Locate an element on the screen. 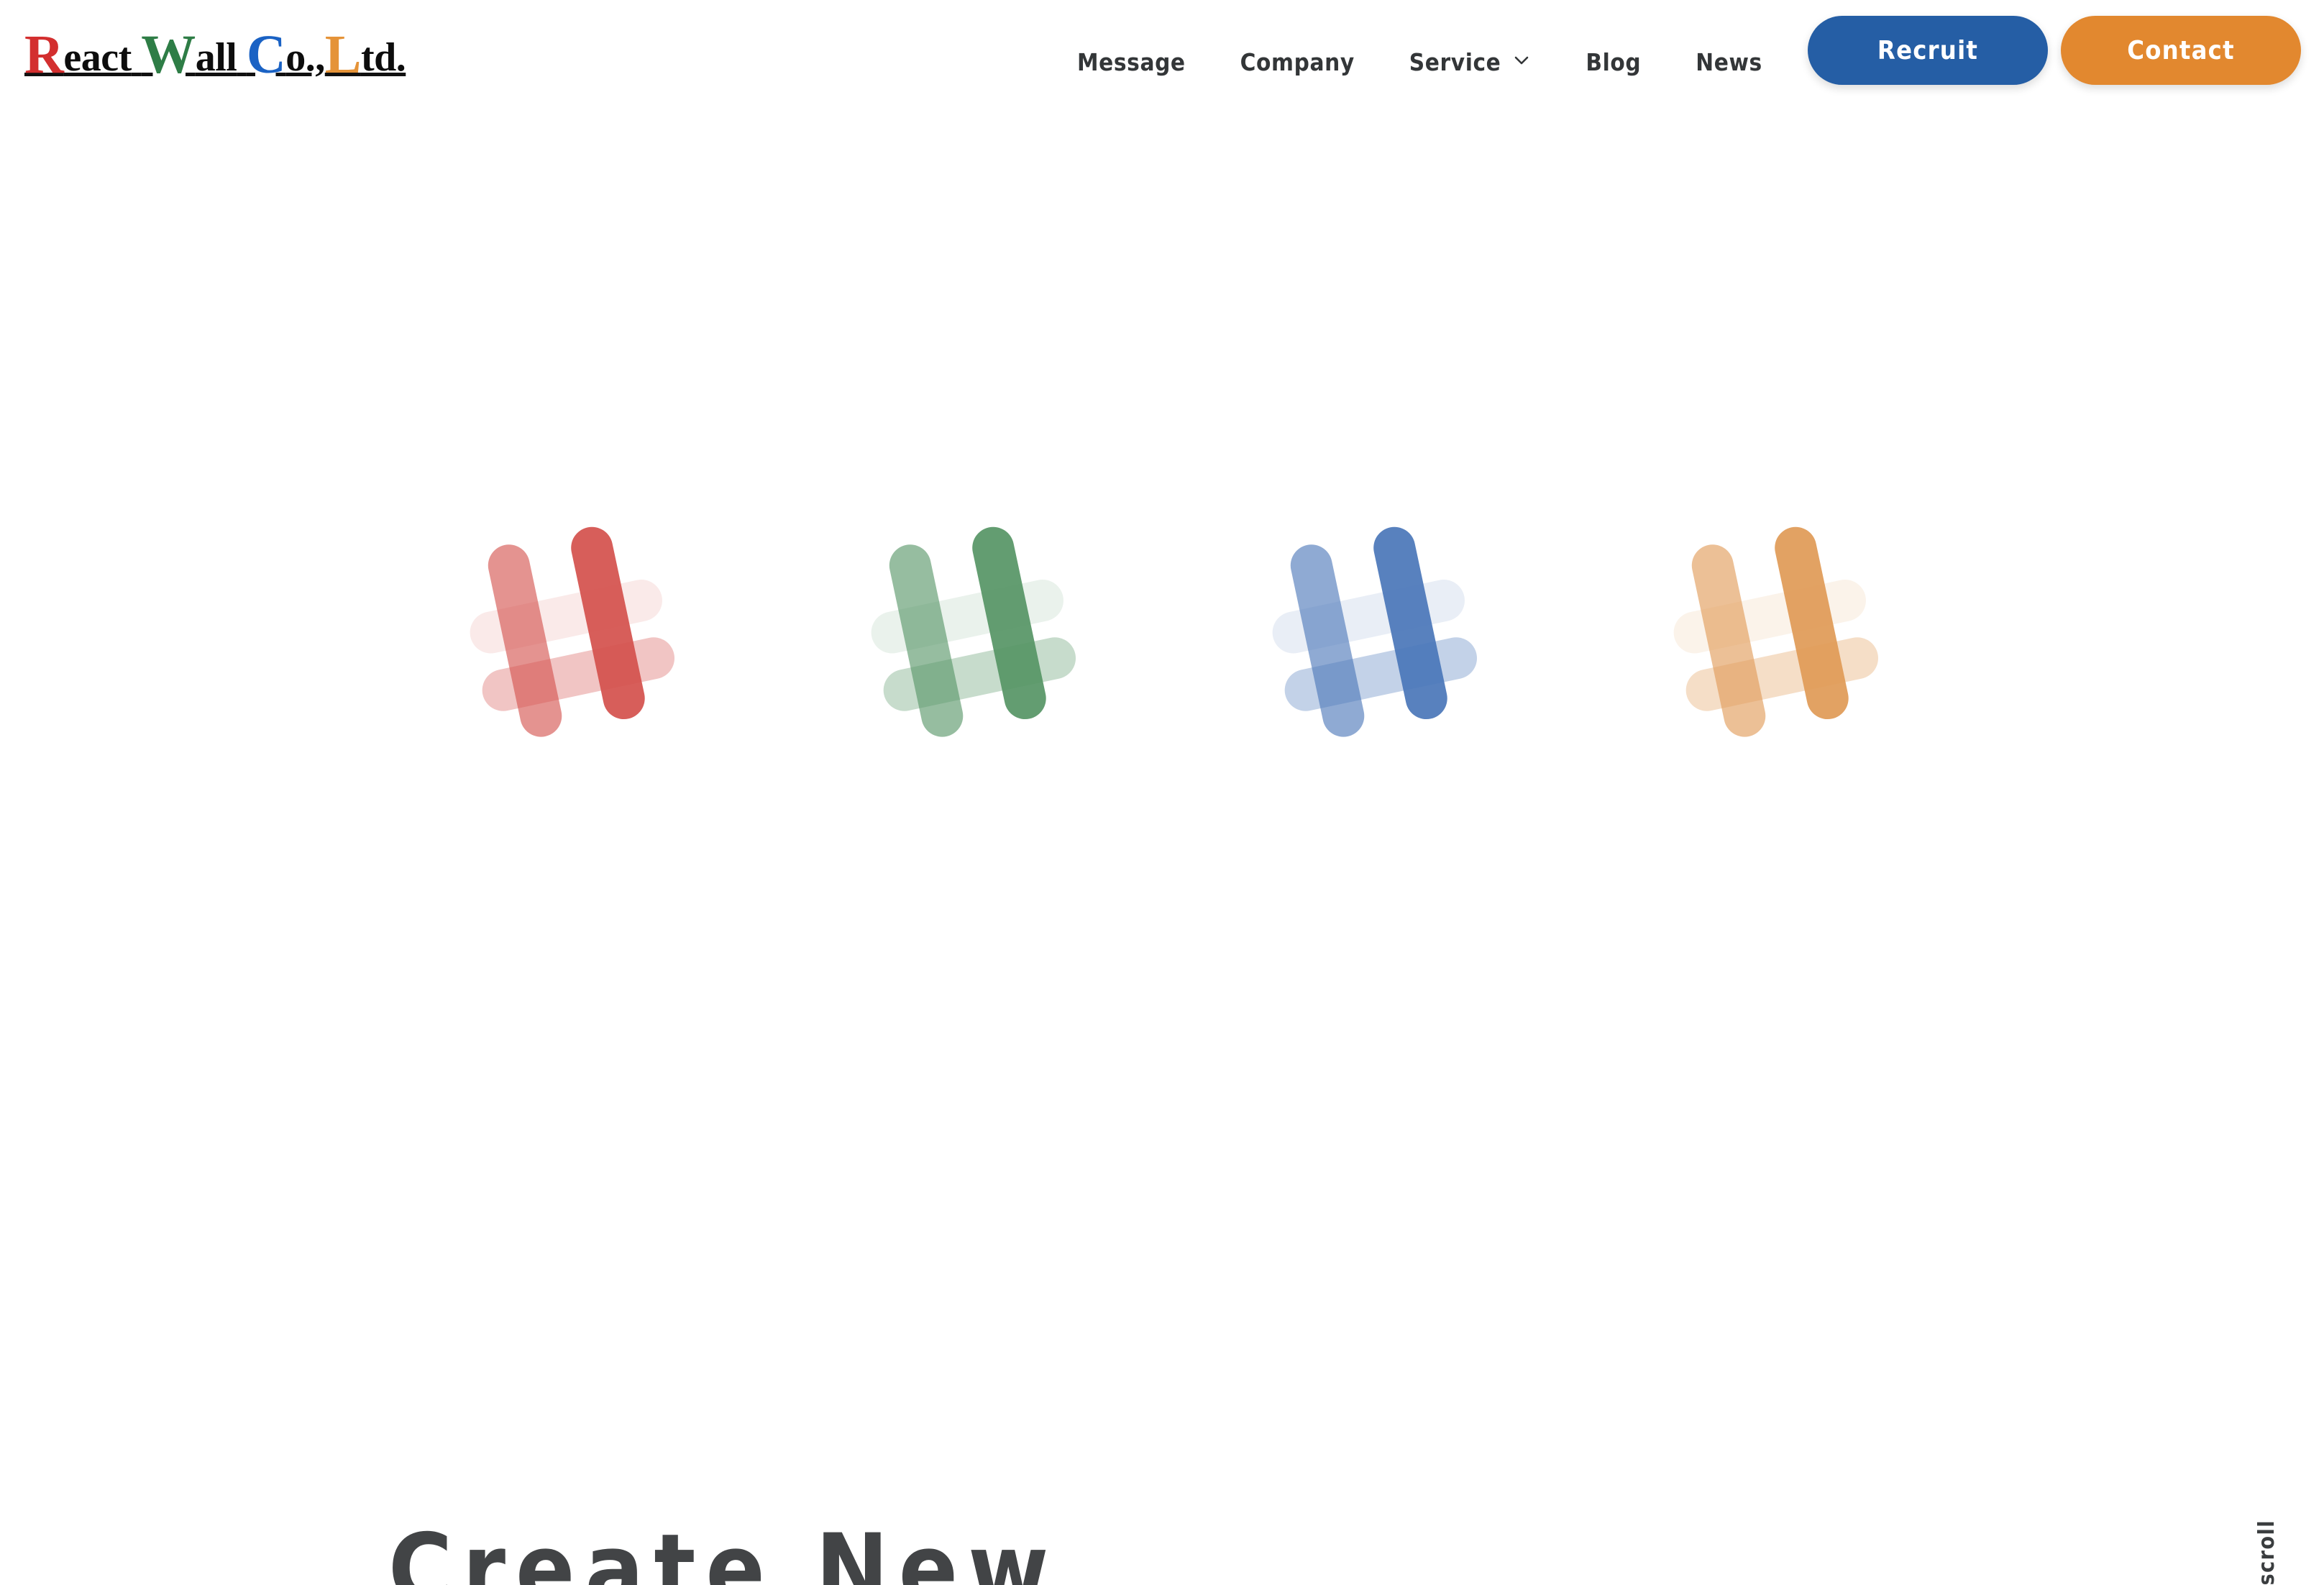  logo-part-ltd: Ltd. is located at coordinates (365, 54).